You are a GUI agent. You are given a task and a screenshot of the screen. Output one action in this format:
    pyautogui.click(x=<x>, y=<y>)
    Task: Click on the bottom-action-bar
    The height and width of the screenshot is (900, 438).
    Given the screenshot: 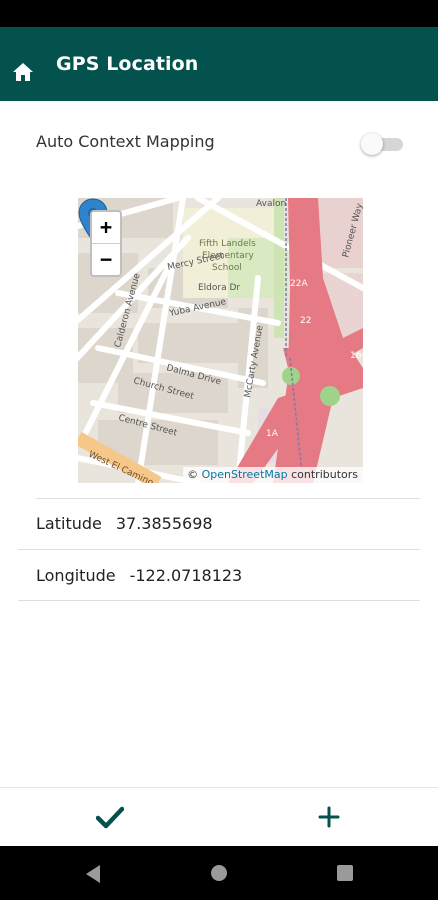 What is the action you would take?
    pyautogui.click(x=219, y=816)
    